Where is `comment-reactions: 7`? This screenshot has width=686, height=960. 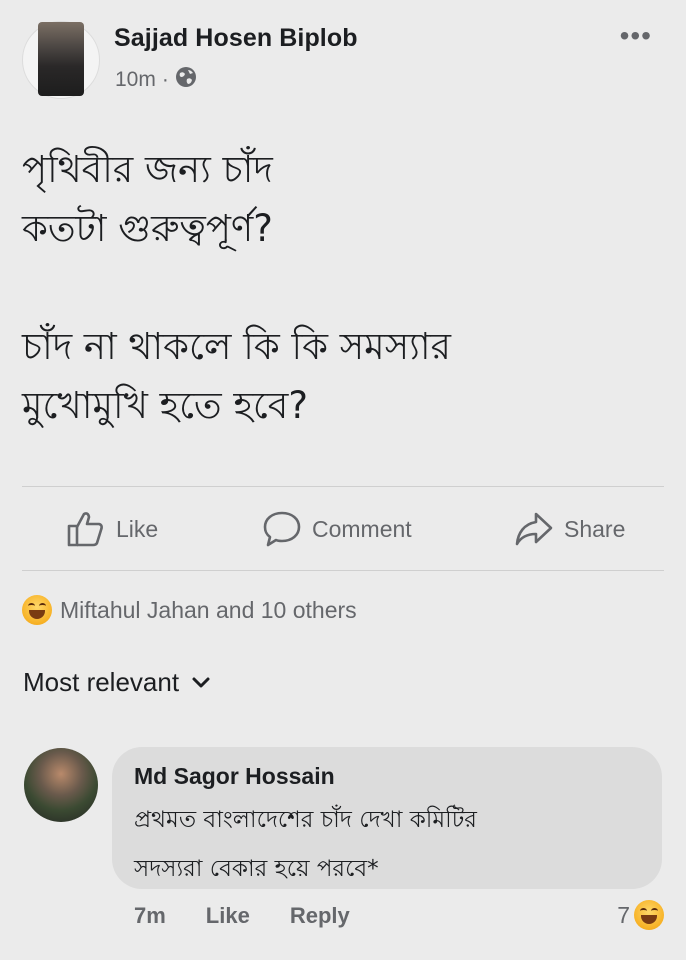 comment-reactions: 7 is located at coordinates (640, 915).